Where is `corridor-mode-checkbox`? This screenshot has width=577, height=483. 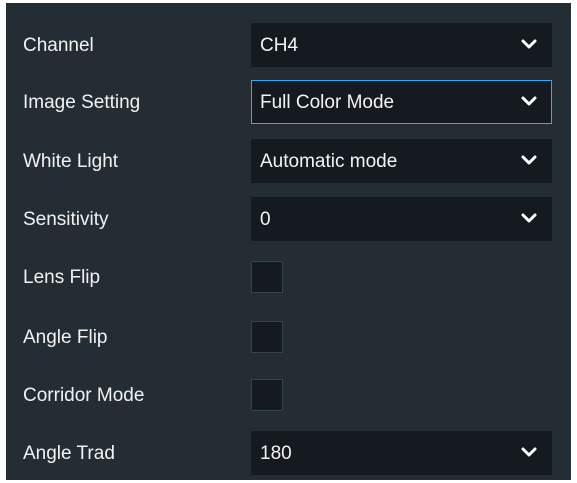
corridor-mode-checkbox is located at coordinates (267, 395).